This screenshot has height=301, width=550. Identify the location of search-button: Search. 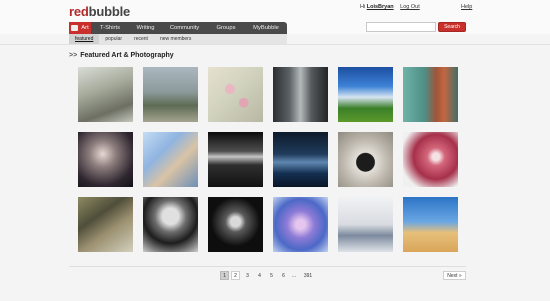
(452, 27).